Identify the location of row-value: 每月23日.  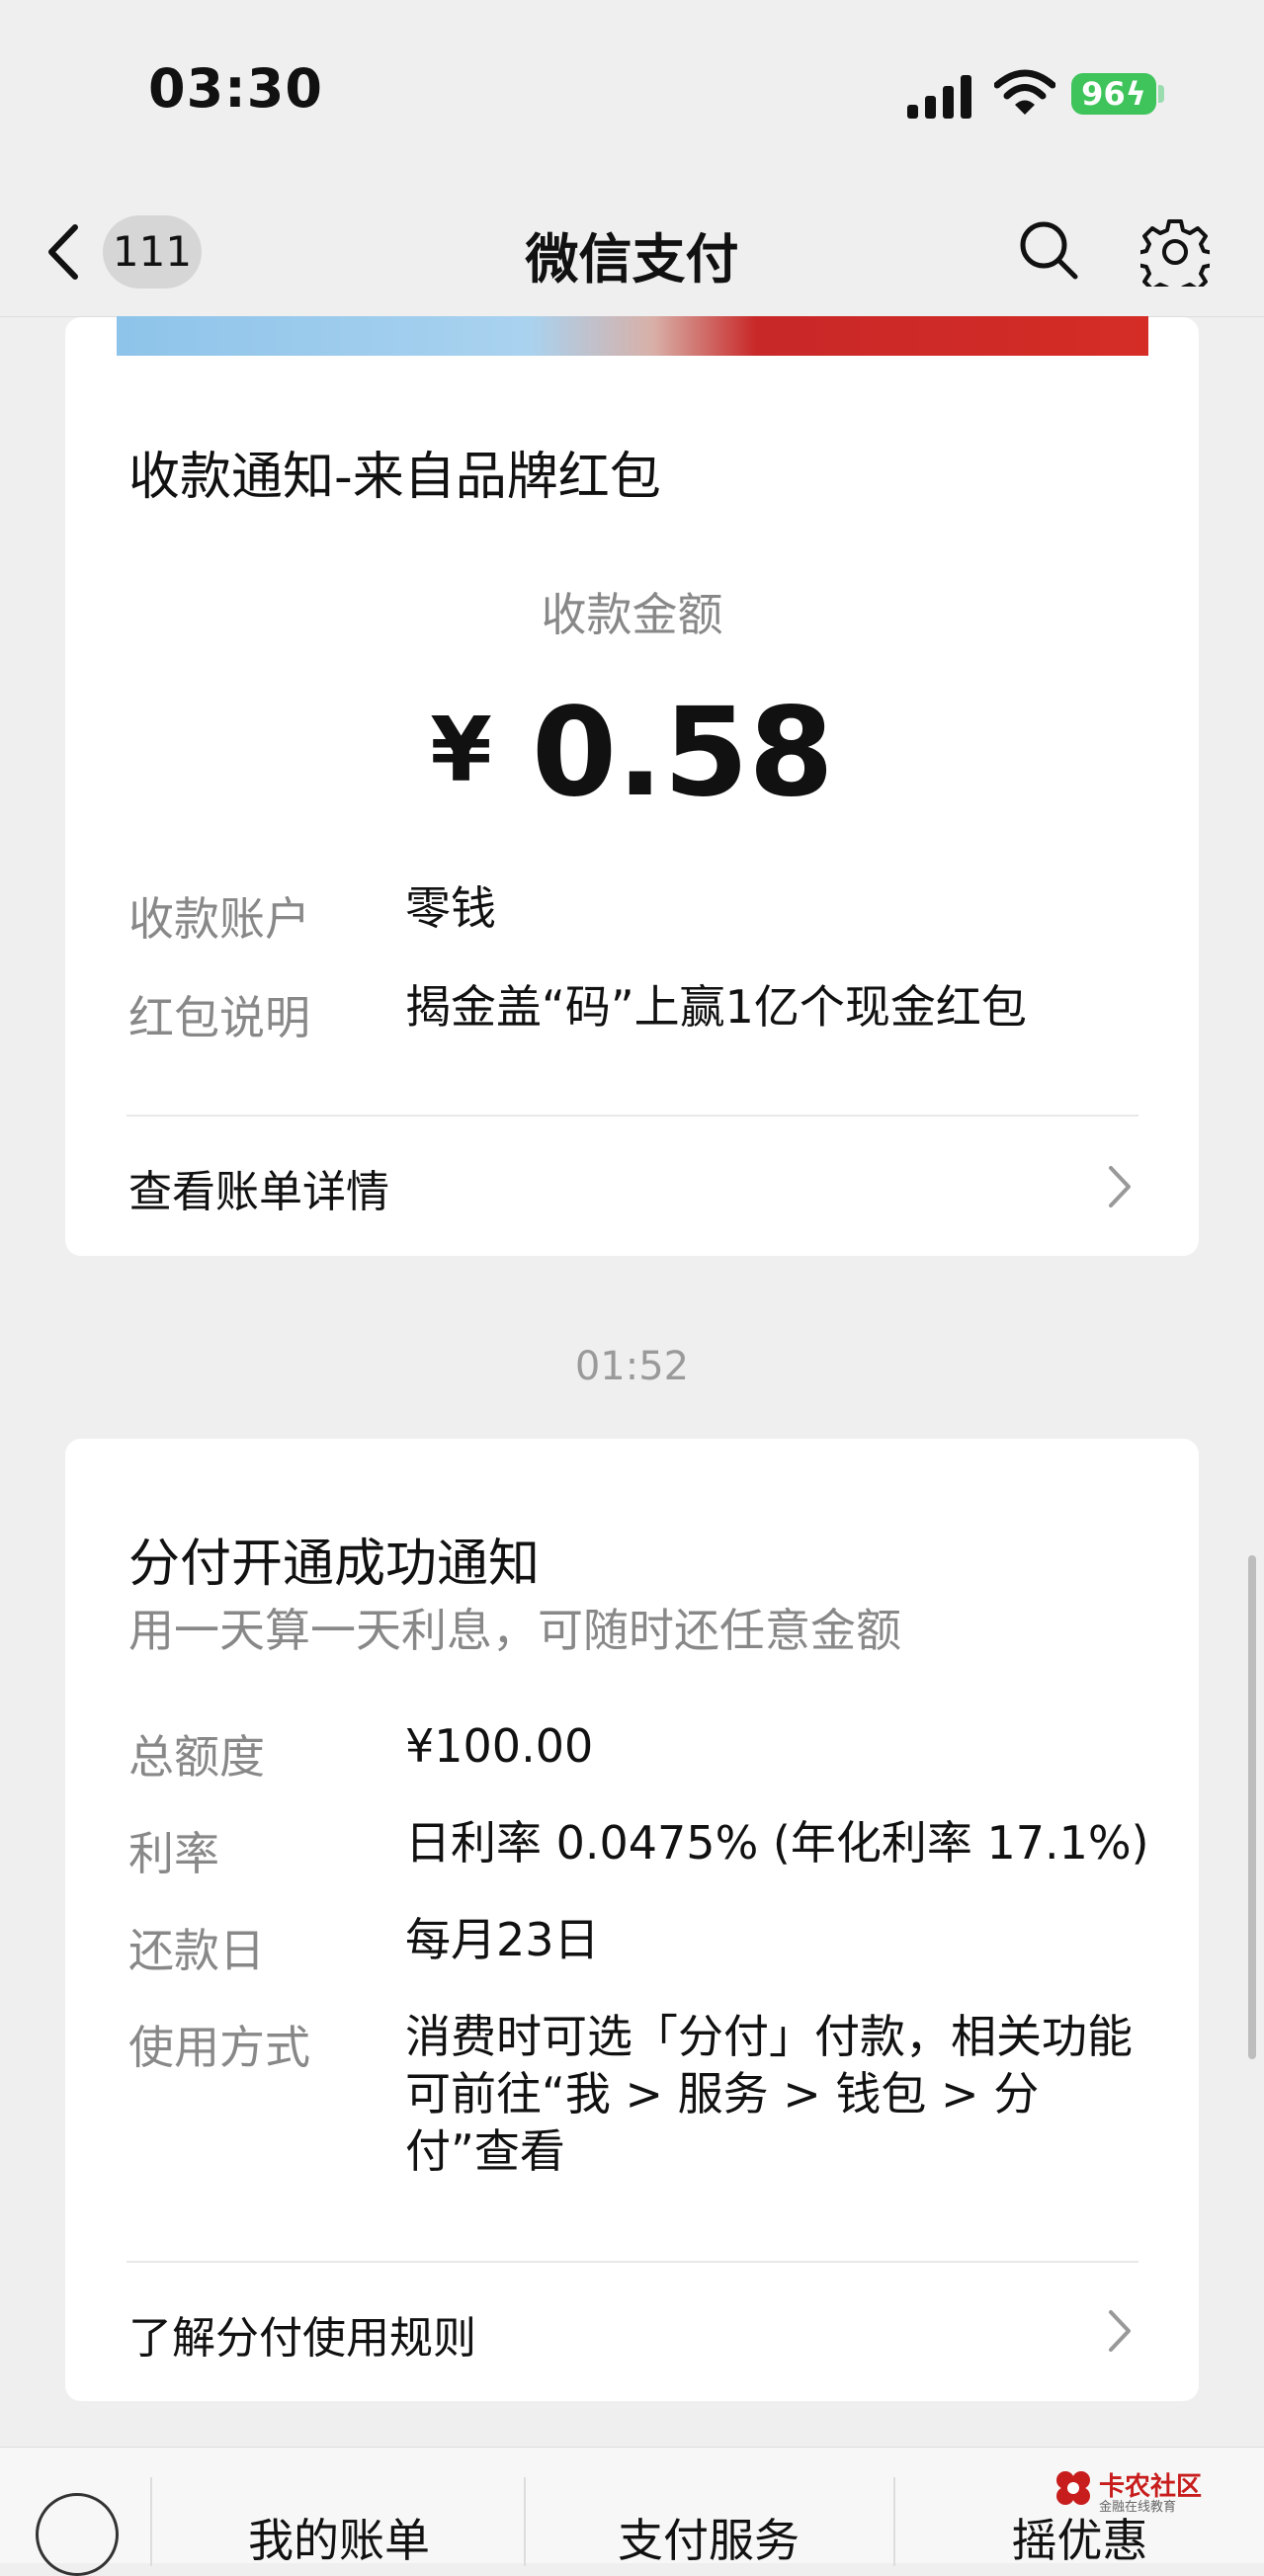
(502, 1939).